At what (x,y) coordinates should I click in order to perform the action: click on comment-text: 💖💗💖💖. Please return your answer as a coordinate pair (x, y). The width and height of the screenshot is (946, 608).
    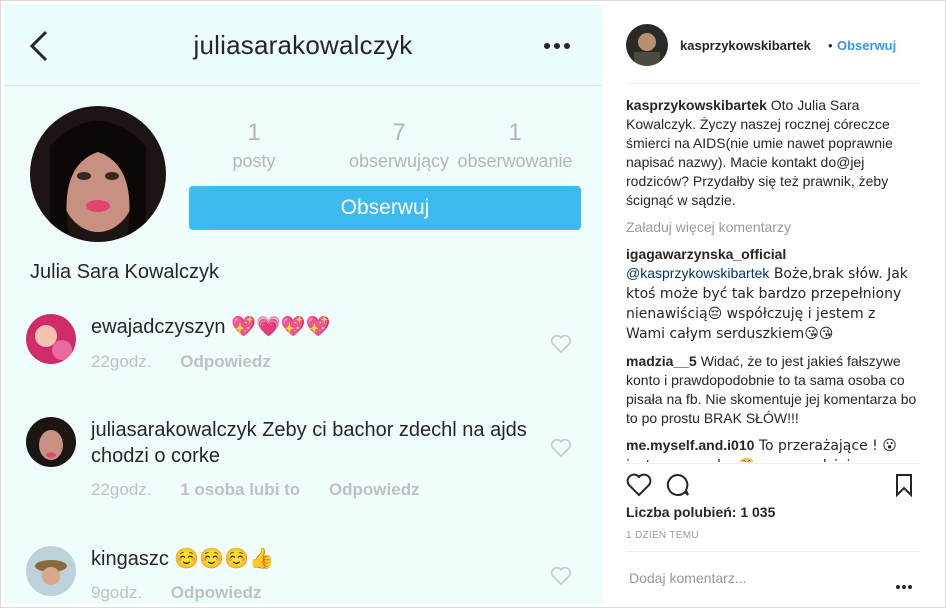
    Looking at the image, I should click on (281, 326).